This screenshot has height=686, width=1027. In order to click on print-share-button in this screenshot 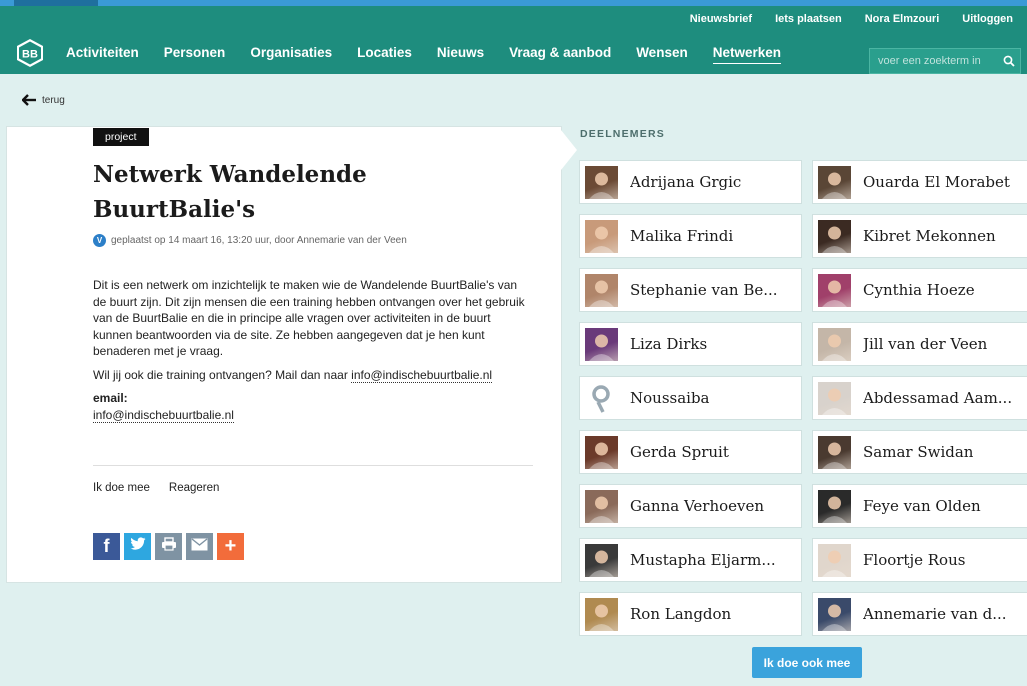, I will do `click(168, 546)`.